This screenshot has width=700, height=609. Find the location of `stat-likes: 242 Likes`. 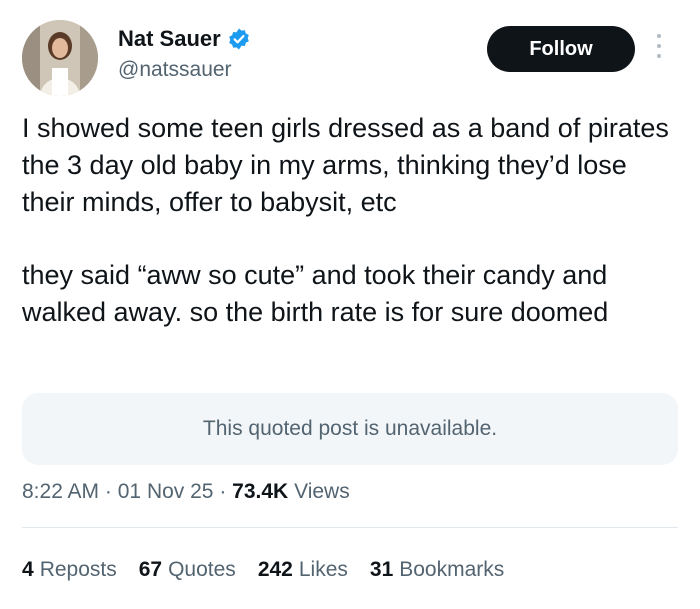

stat-likes: 242 Likes is located at coordinates (303, 570).